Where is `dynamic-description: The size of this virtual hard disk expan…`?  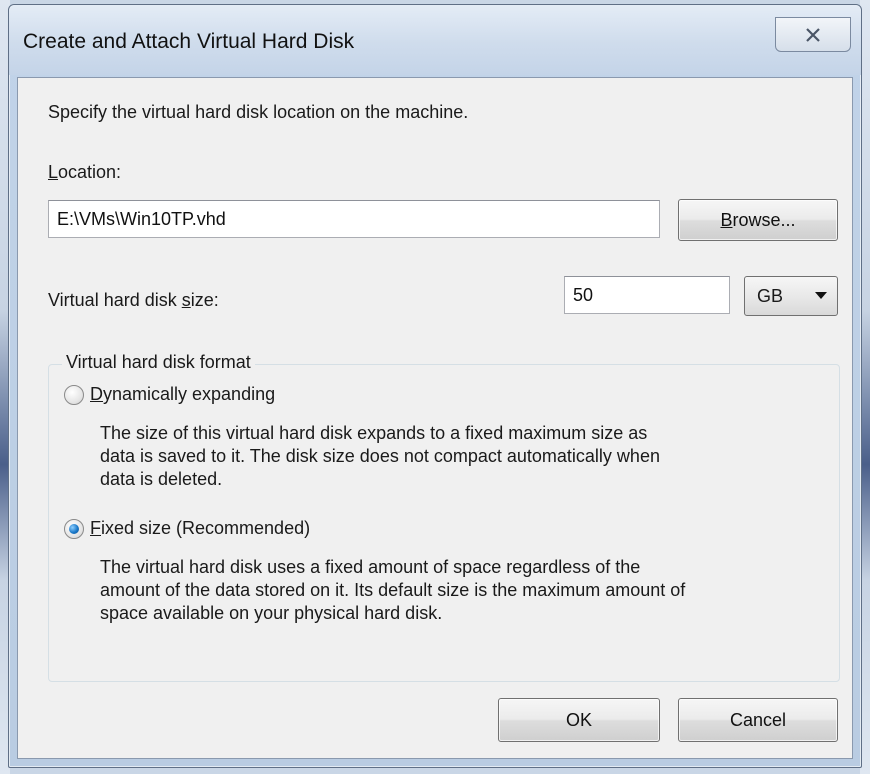
dynamic-description: The size of this virtual hard disk expan… is located at coordinates (470, 456).